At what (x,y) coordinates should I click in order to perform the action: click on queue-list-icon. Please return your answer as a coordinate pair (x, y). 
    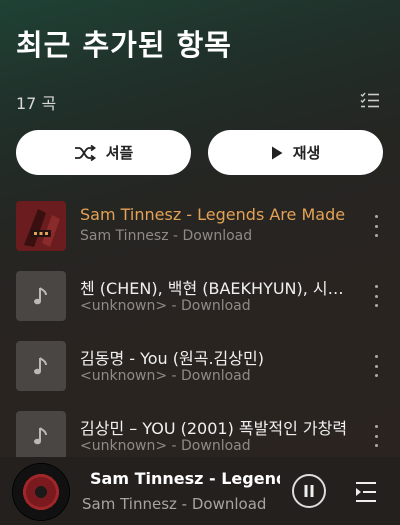
    Looking at the image, I should click on (366, 492).